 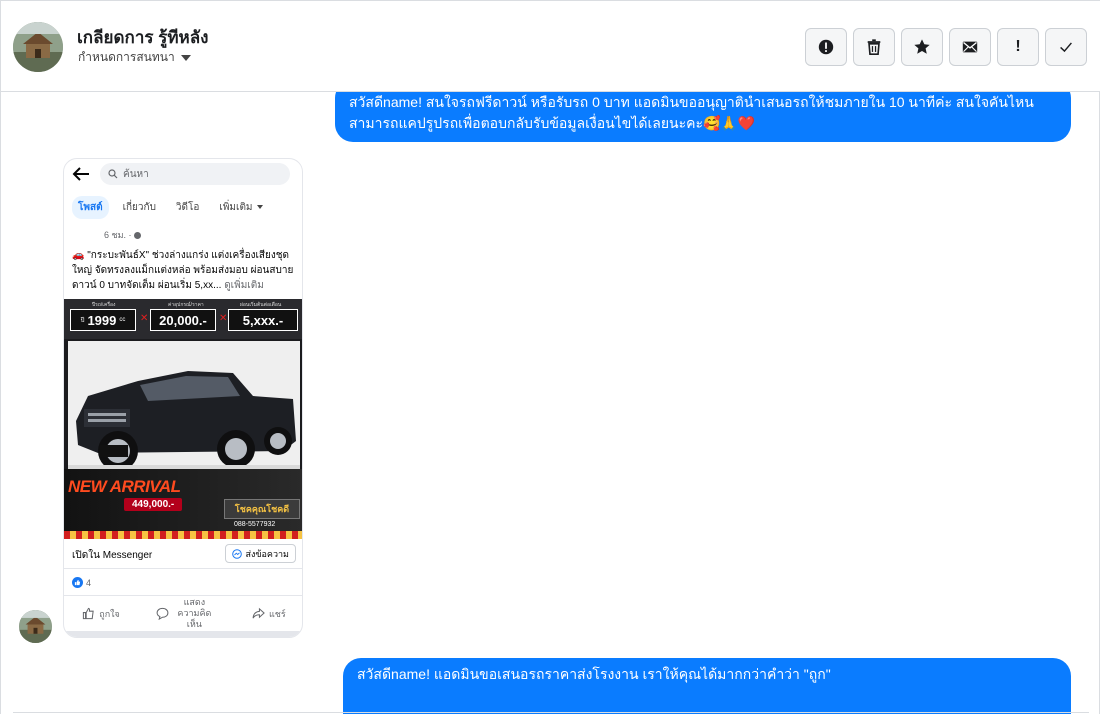 I want to click on ad-year-value: 1999, so click(x=102, y=320).